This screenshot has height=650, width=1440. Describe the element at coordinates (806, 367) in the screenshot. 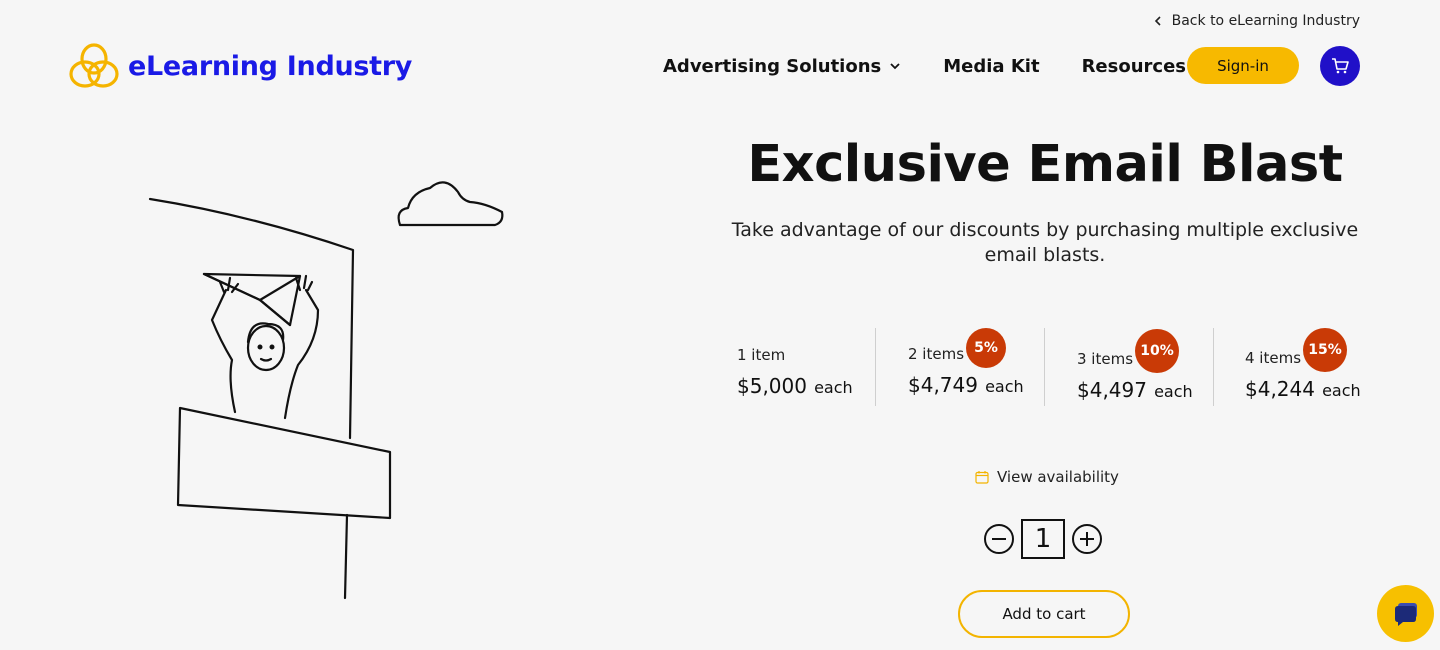

I see `pricing-tier: 1 item $5,000 each` at that location.